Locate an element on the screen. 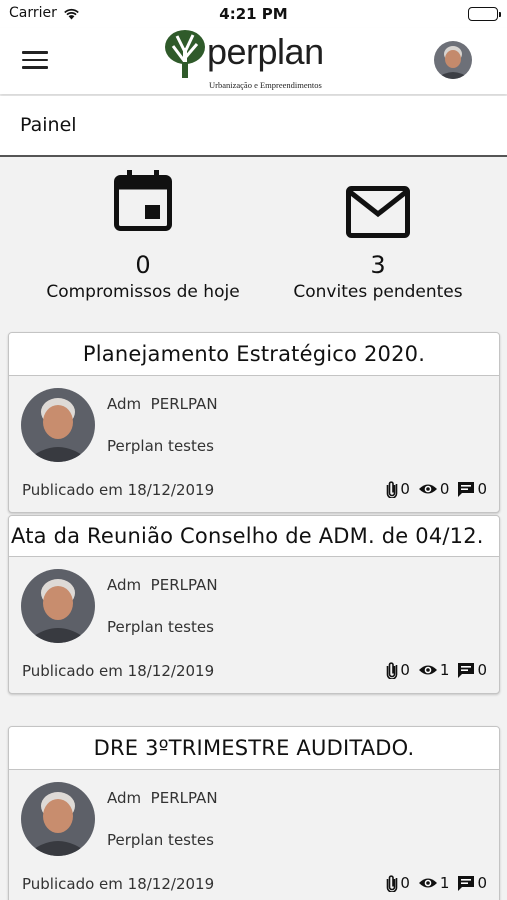 This screenshot has height=900, width=507. clock: 4:21 PM is located at coordinates (253, 14).